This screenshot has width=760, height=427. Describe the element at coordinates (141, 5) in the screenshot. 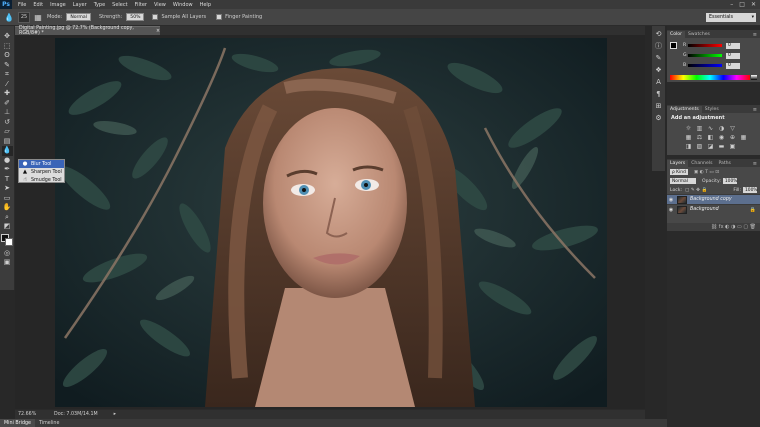

I see `menu-filter: Filter` at that location.